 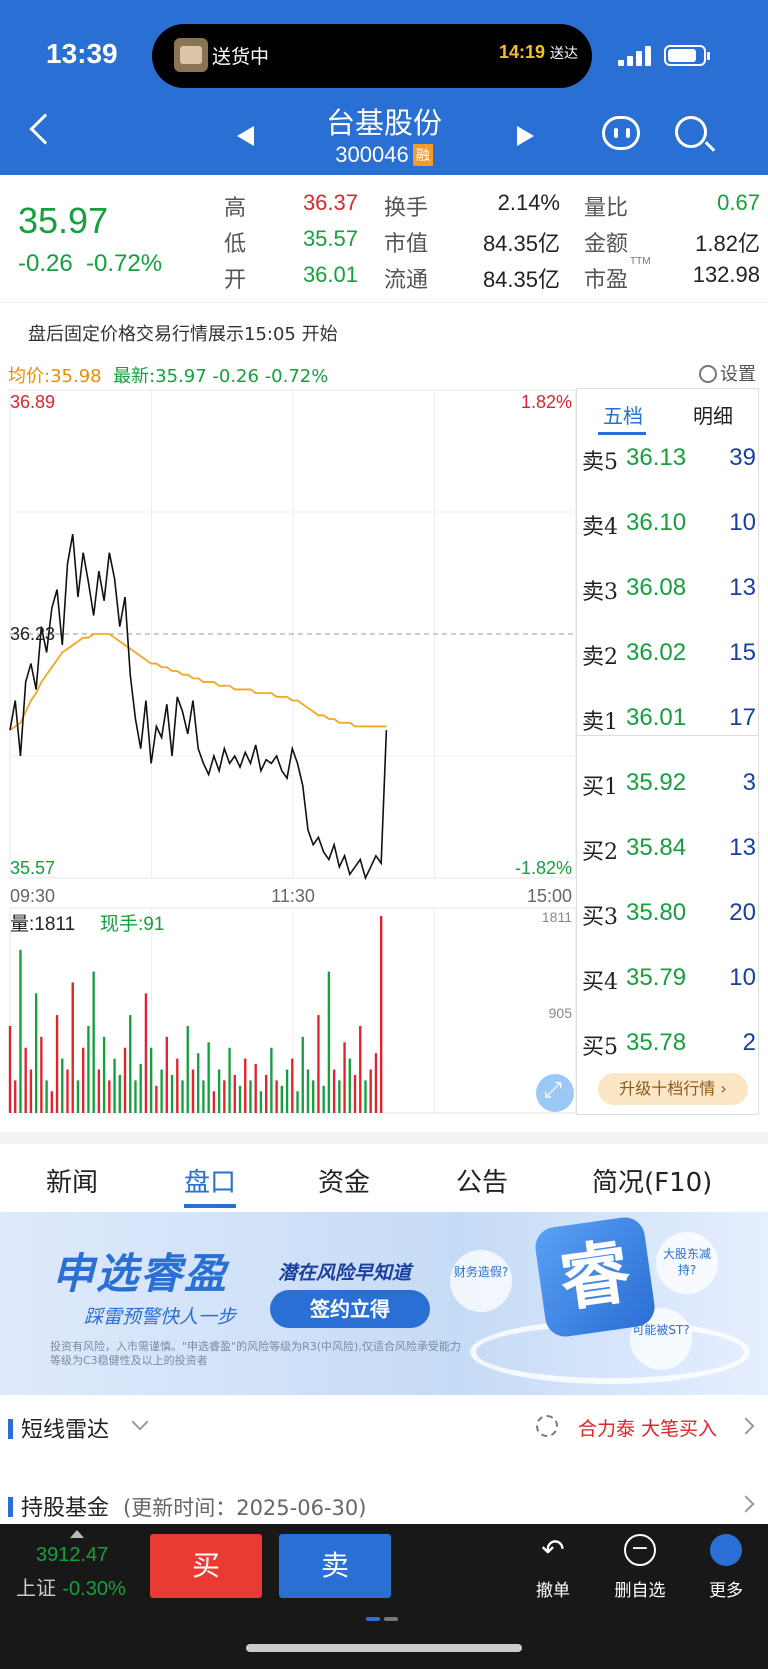 What do you see at coordinates (600, 527) in the screenshot?
I see `level-label: 卖4` at bounding box center [600, 527].